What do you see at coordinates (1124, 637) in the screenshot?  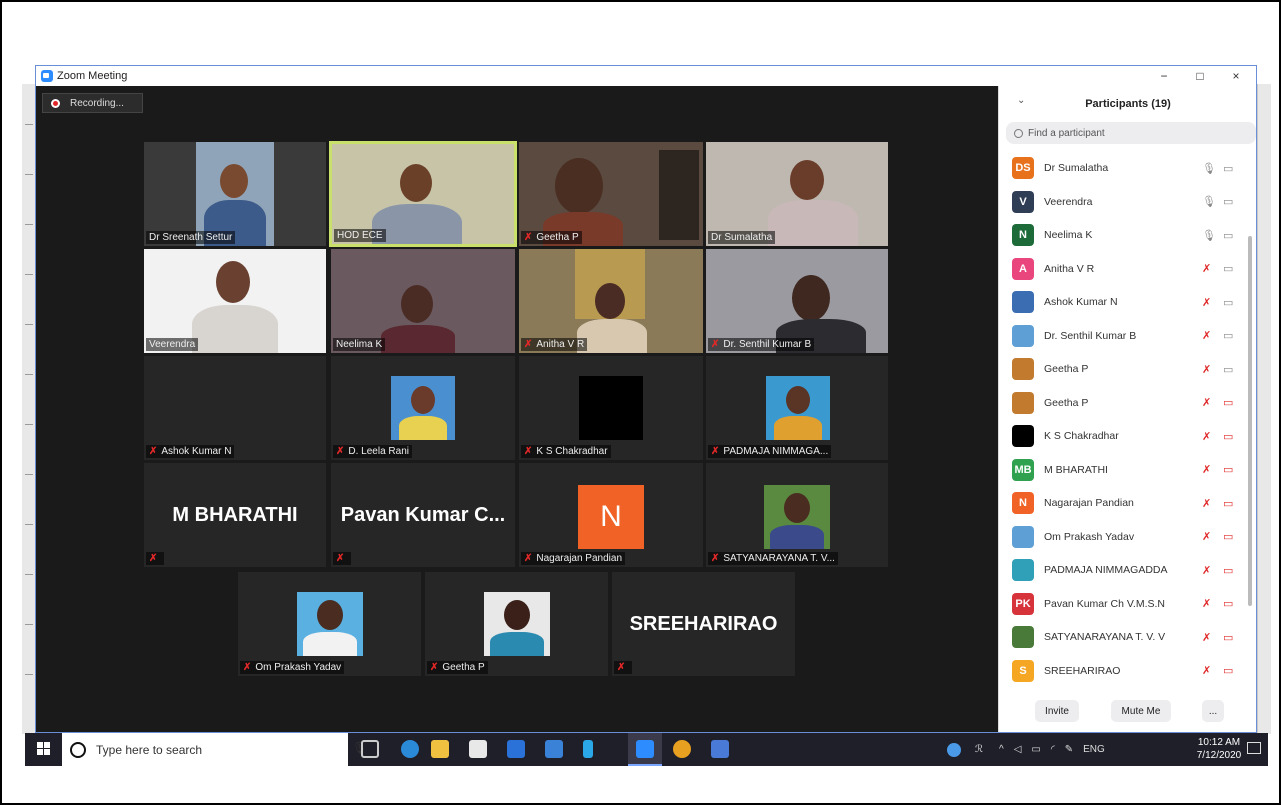 I see `participant-row: SATYANARAYANA T. V. V ✗ ▭` at bounding box center [1124, 637].